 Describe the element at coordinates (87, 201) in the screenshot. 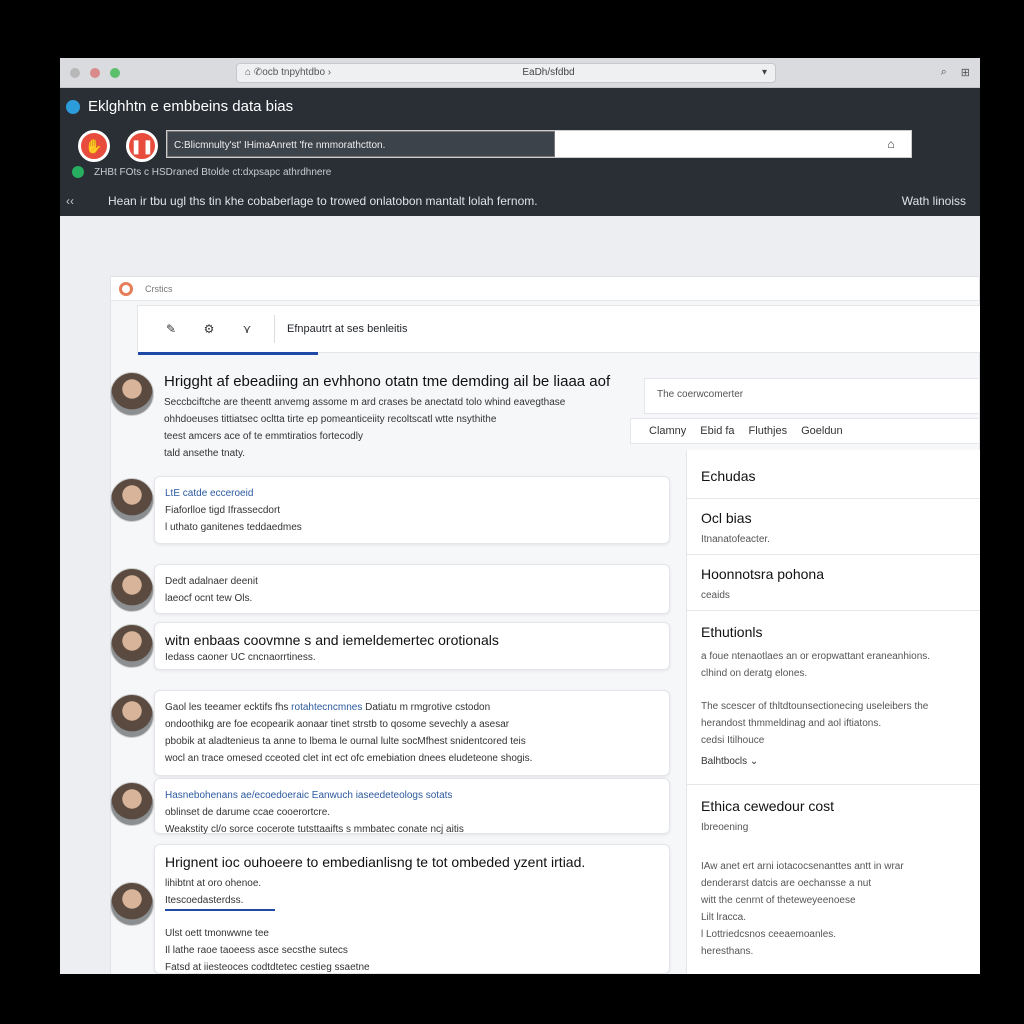

I see `back-button: ‹‹` at that location.